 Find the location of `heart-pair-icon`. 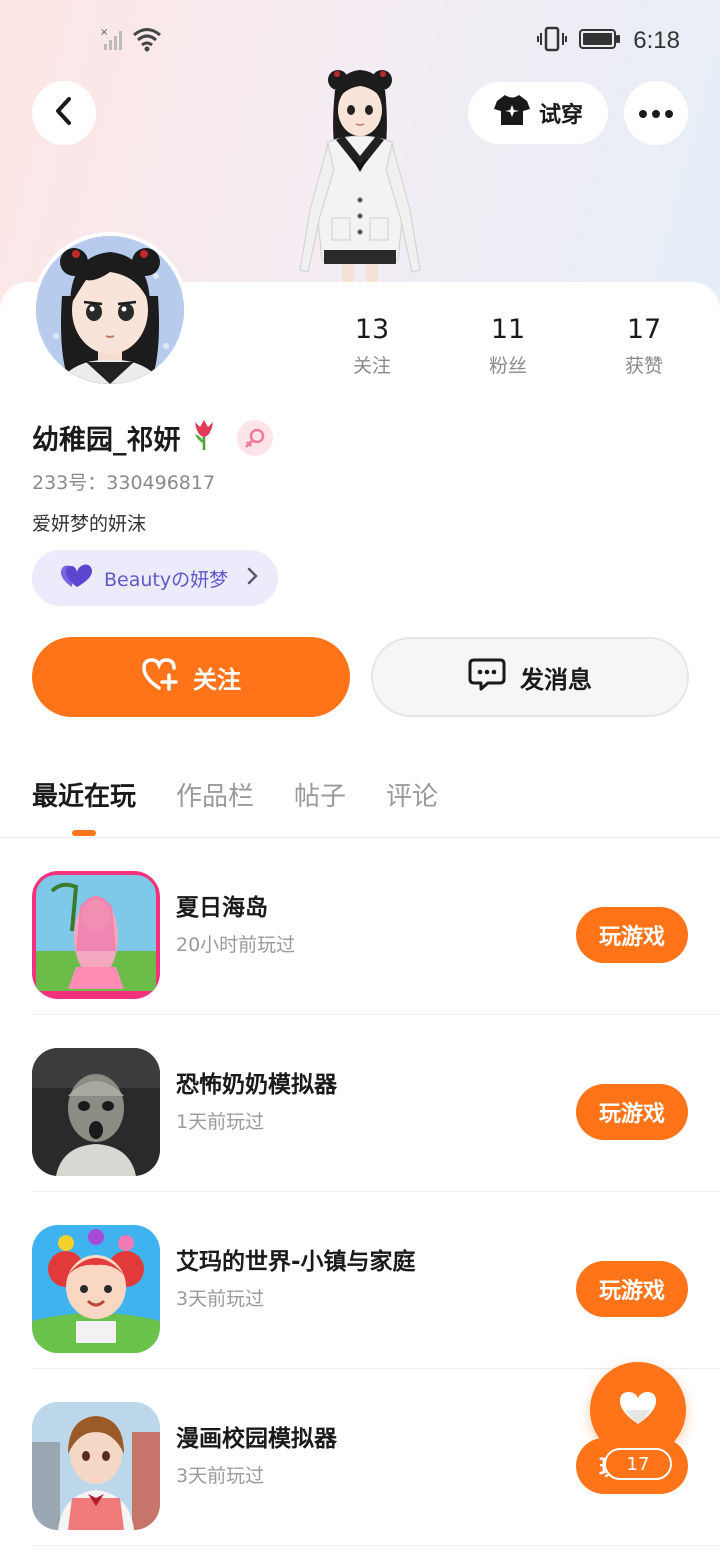

heart-pair-icon is located at coordinates (77, 578).